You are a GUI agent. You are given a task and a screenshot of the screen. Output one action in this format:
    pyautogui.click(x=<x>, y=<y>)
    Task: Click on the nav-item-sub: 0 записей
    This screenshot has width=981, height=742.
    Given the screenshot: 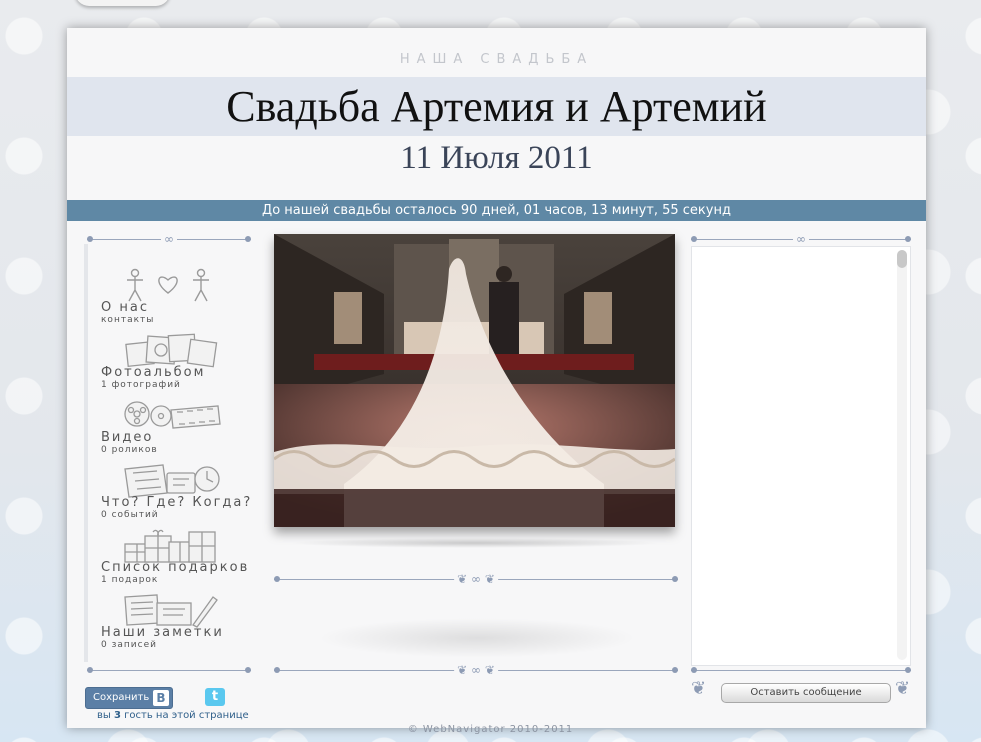 What is the action you would take?
    pyautogui.click(x=129, y=645)
    